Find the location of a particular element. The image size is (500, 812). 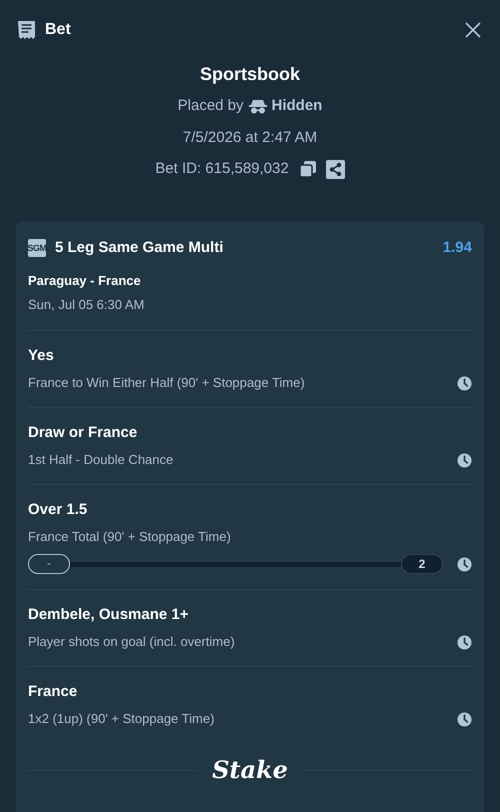

receipt-icon is located at coordinates (26, 30).